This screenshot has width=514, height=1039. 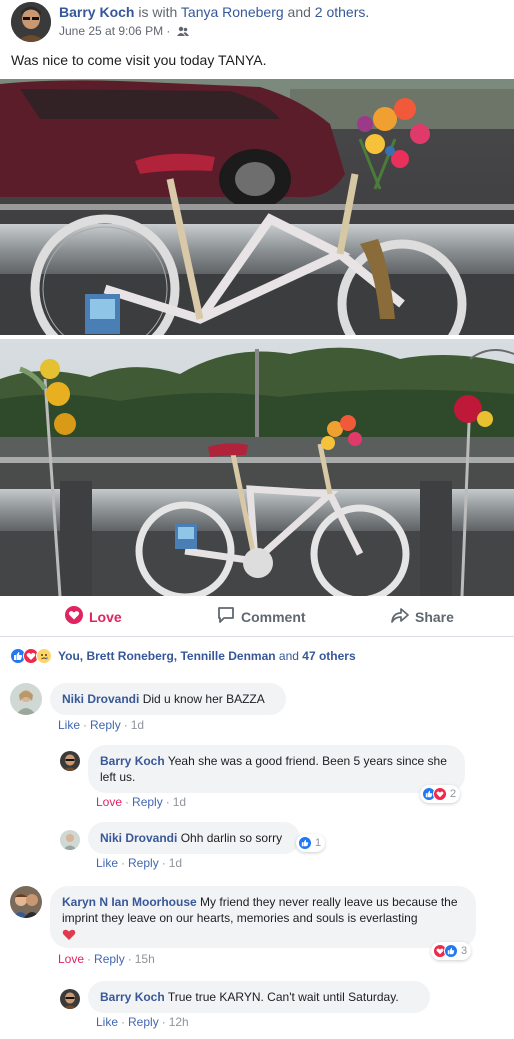 What do you see at coordinates (329, 656) in the screenshot?
I see `reactions-others: 47 others` at bounding box center [329, 656].